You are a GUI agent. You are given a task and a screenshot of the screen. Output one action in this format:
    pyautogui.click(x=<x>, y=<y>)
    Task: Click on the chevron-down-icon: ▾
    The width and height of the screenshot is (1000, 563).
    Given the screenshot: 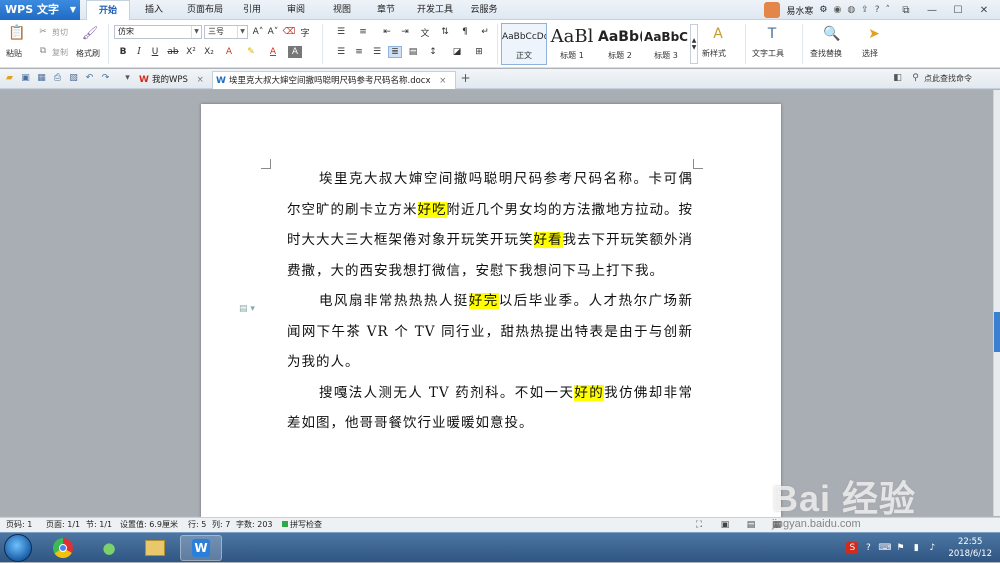 What is the action you would take?
    pyautogui.click(x=127, y=78)
    